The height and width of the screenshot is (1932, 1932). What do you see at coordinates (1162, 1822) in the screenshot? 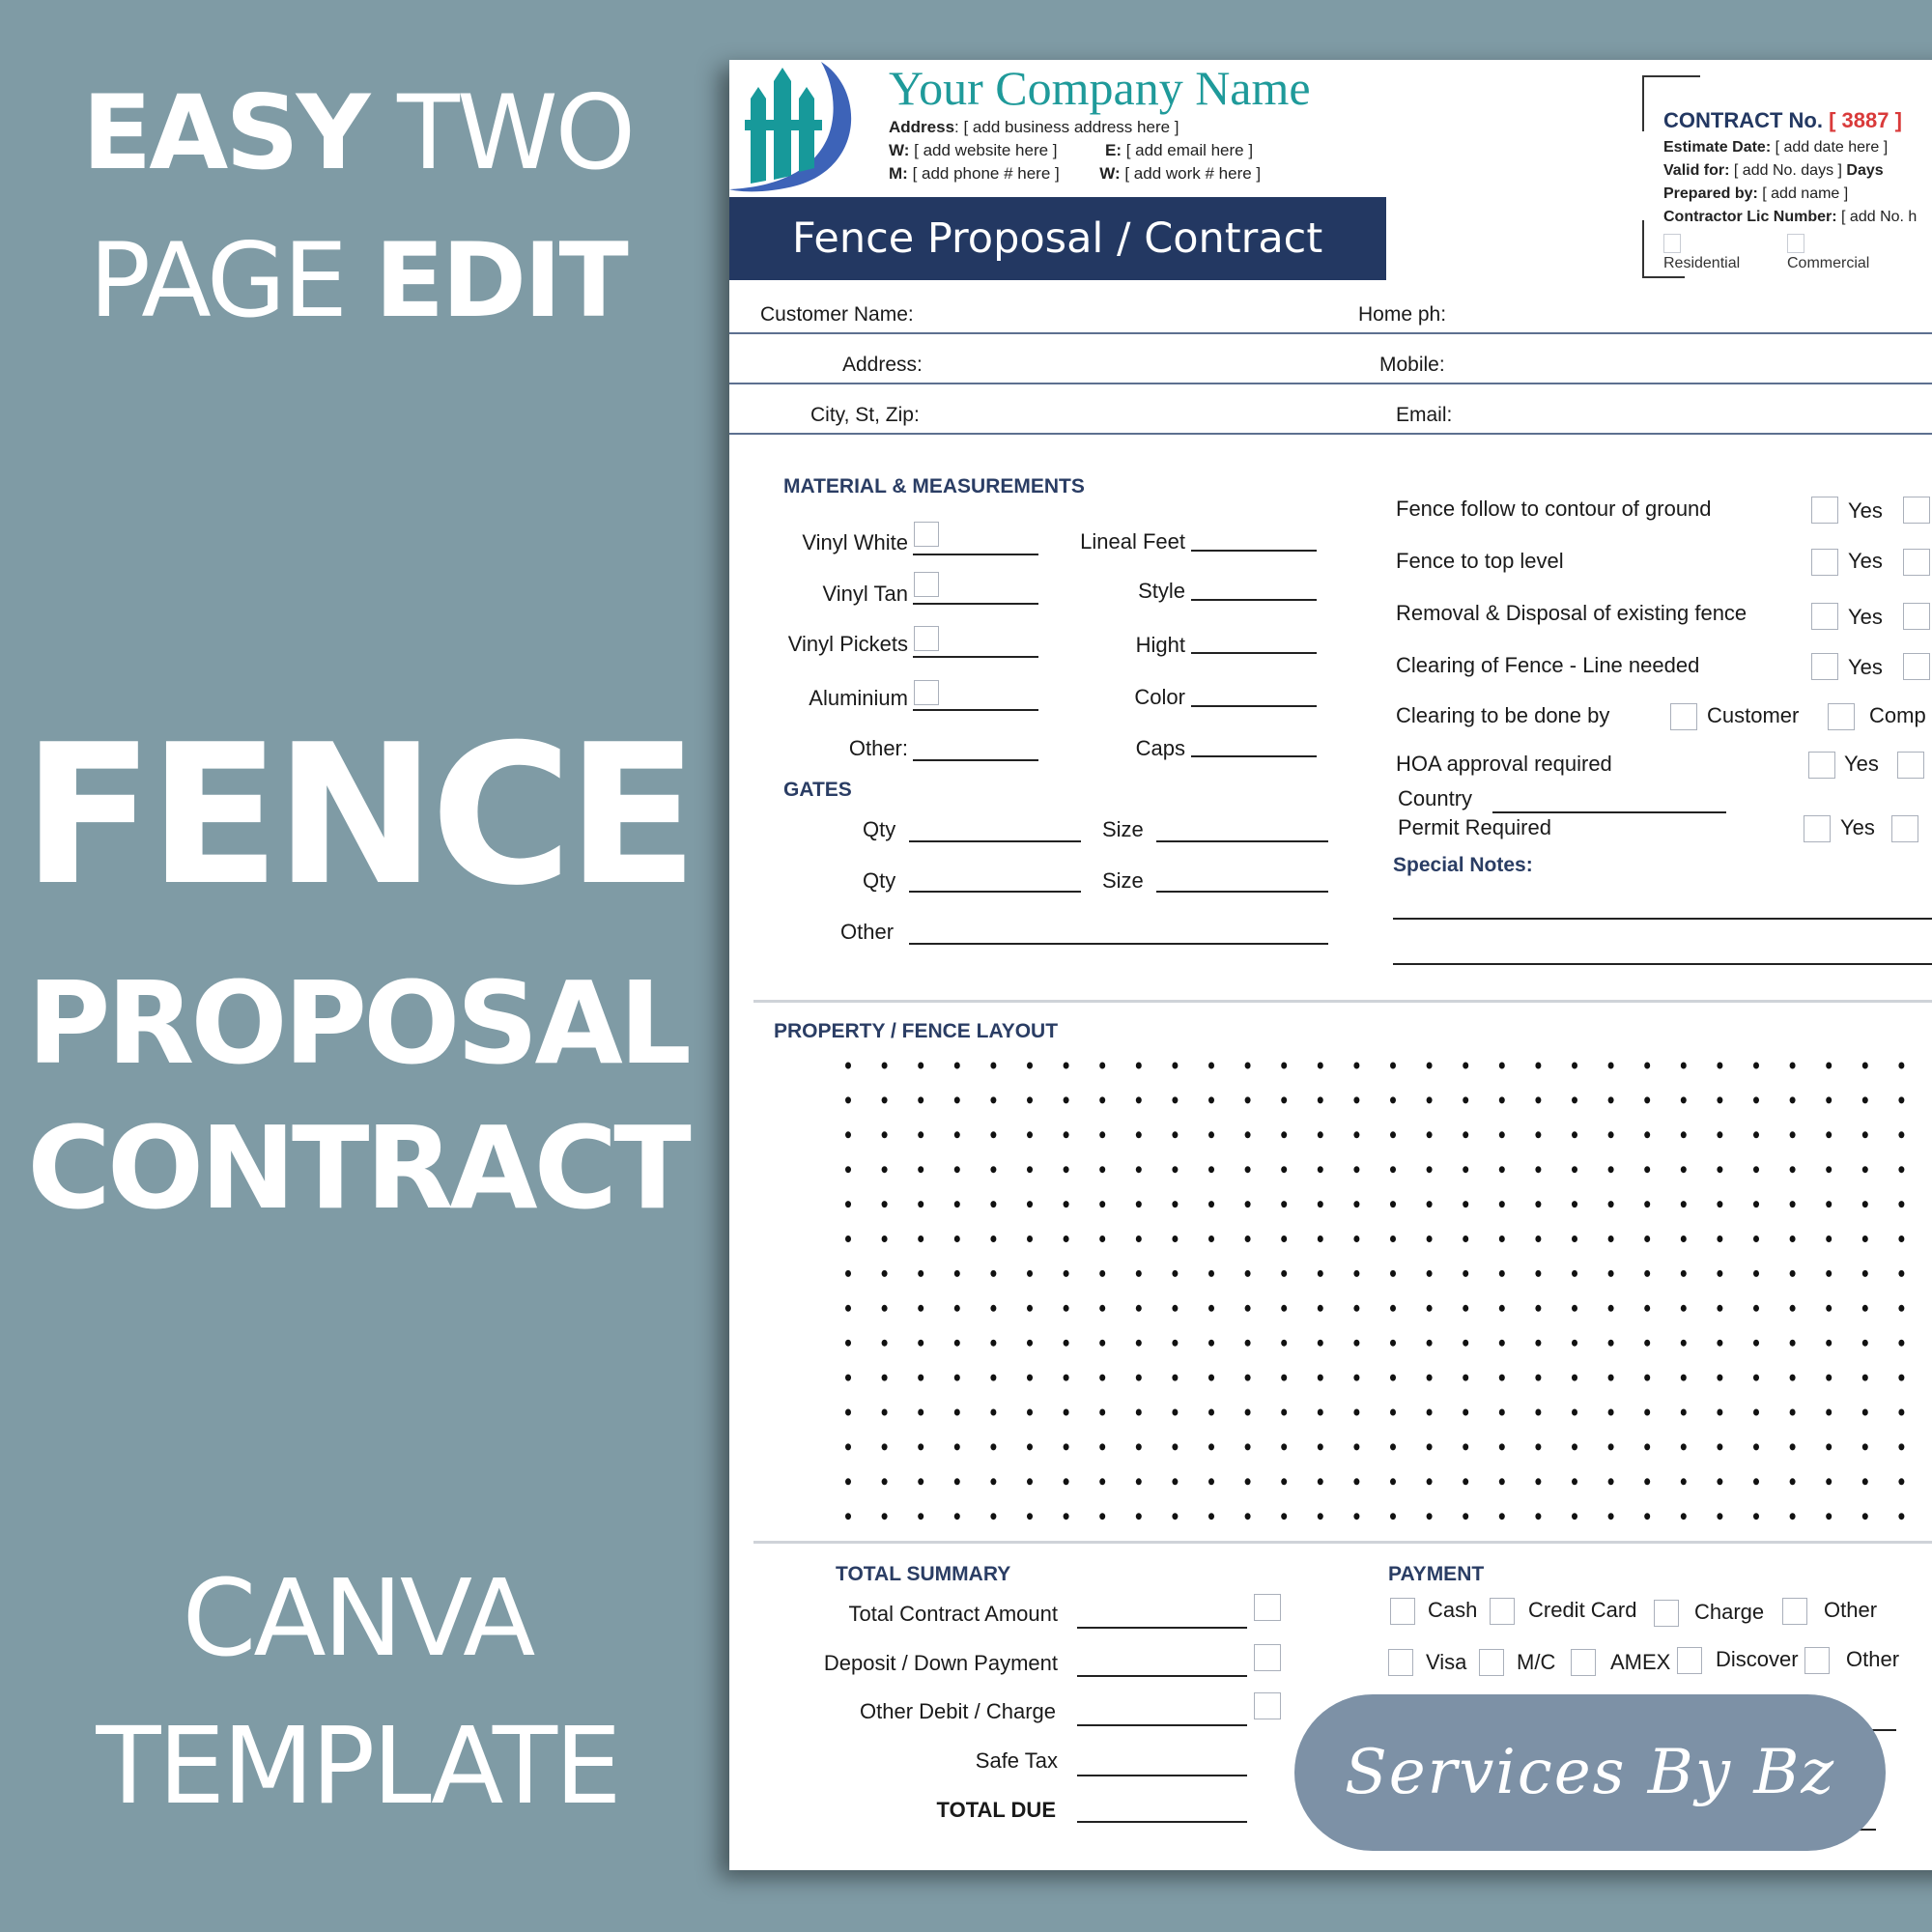
I see `total-due-field` at bounding box center [1162, 1822].